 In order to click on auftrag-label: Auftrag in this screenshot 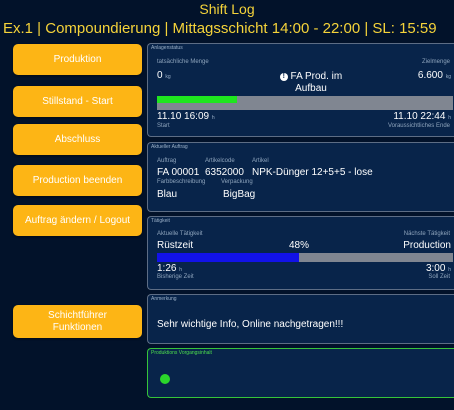, I will do `click(167, 161)`.